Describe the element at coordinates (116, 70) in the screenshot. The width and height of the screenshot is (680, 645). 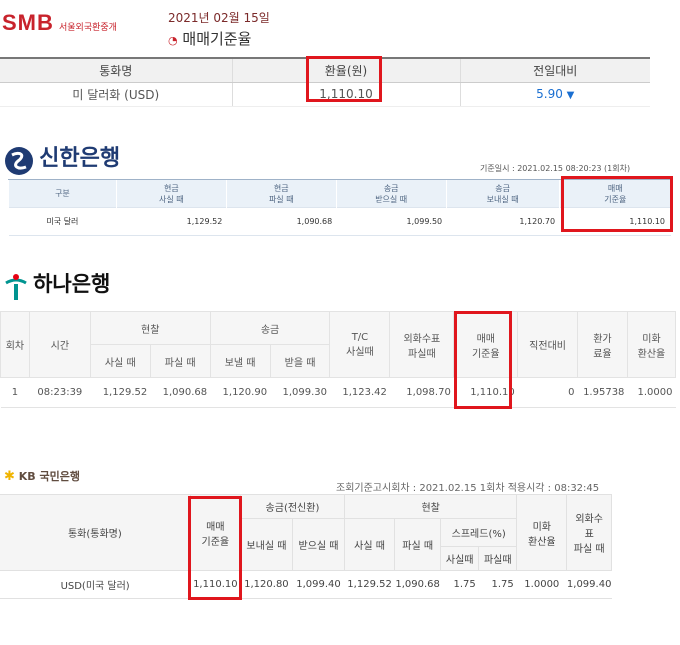
I see `header-currency: 통화명` at that location.